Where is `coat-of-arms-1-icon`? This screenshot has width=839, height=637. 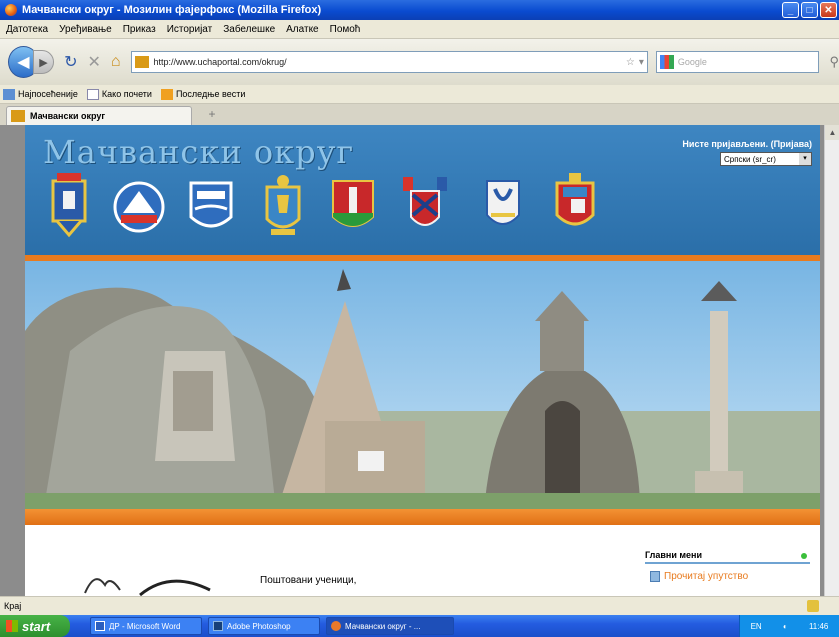 coat-of-arms-1-icon is located at coordinates (69, 205).